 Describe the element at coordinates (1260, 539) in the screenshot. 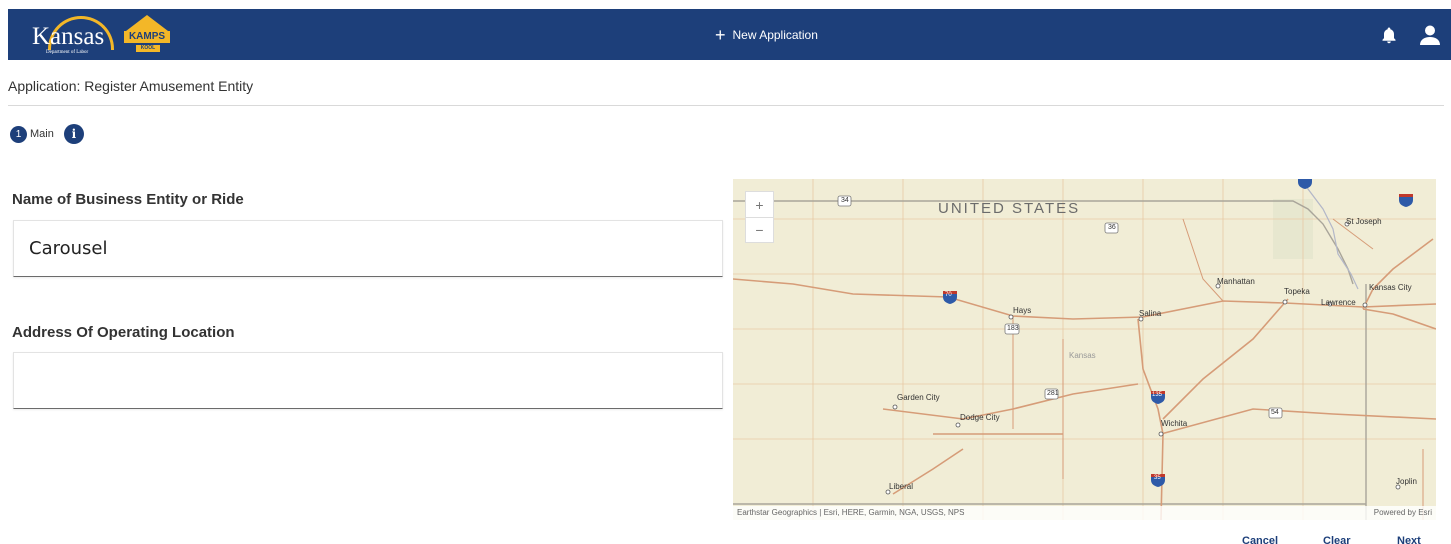

I see `cancel-button: Cancel` at that location.